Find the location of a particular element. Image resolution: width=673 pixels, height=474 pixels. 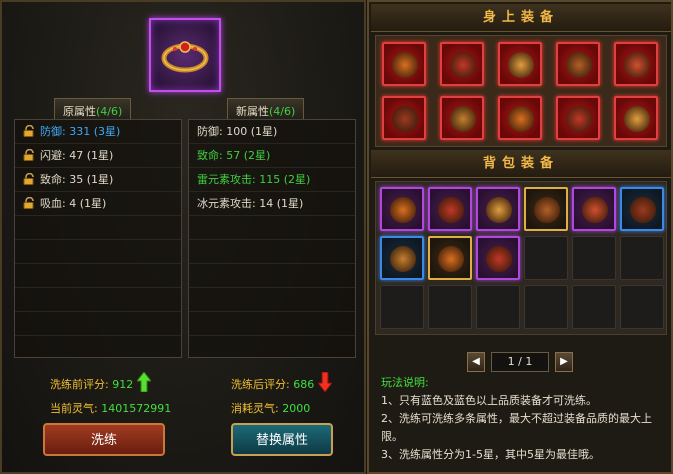

score-after-label: 洗练后评分: is located at coordinates (260, 384).